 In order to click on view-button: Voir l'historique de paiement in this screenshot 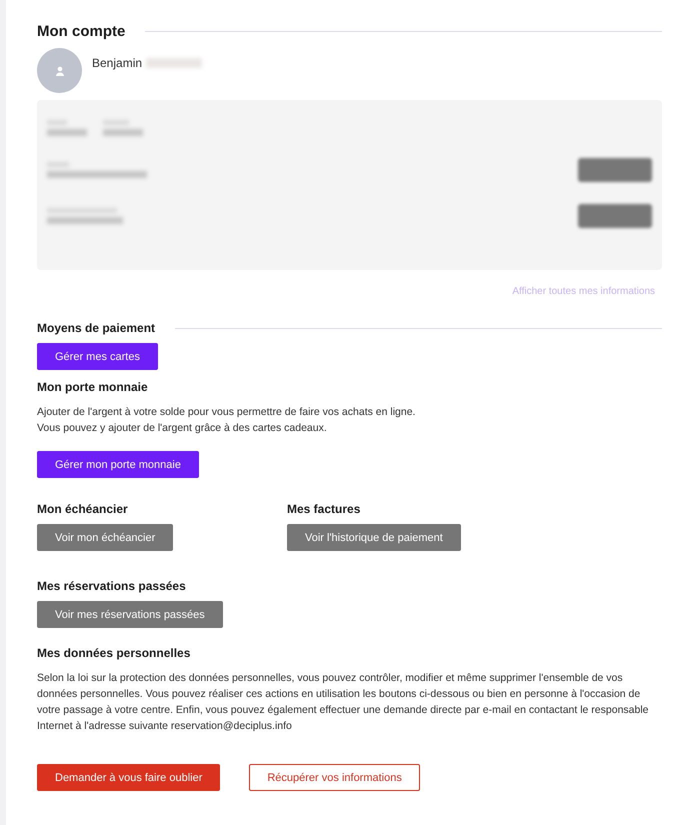, I will do `click(374, 537)`.